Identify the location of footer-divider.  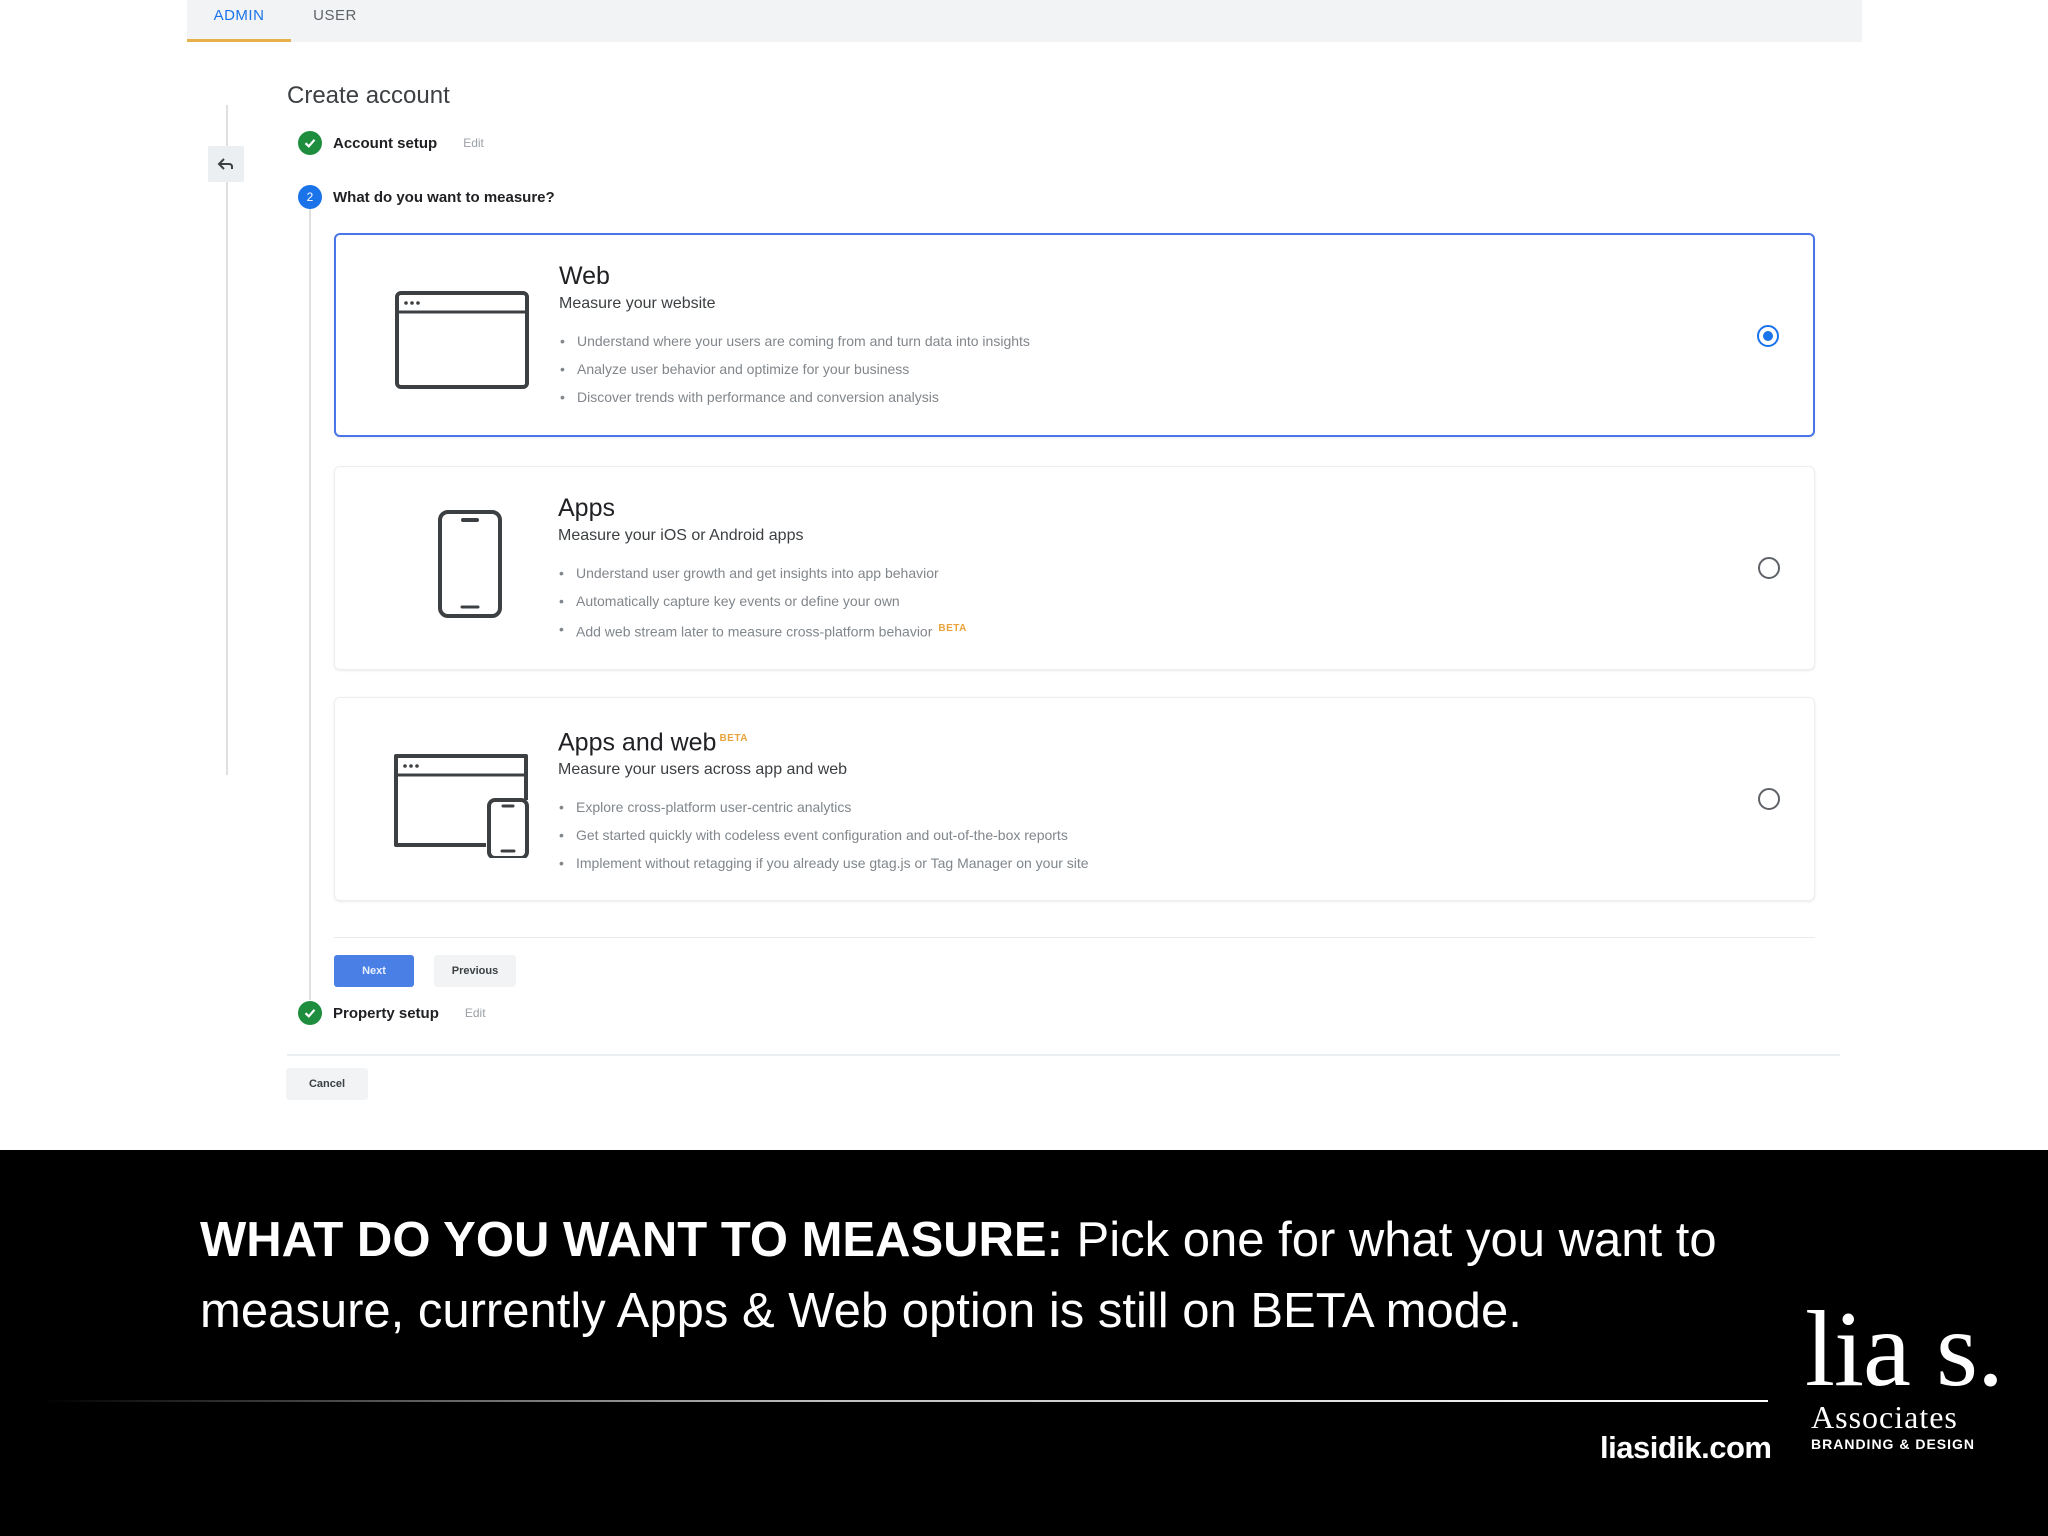
(1063, 1055).